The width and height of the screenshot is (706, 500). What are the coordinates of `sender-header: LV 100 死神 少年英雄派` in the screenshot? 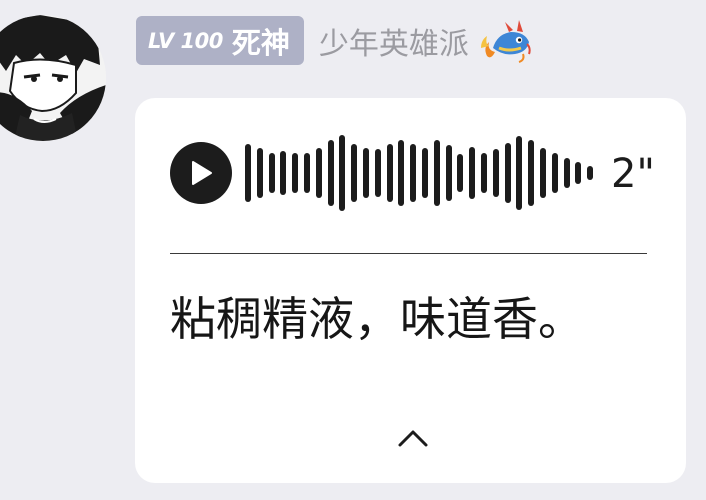 It's located at (333, 40).